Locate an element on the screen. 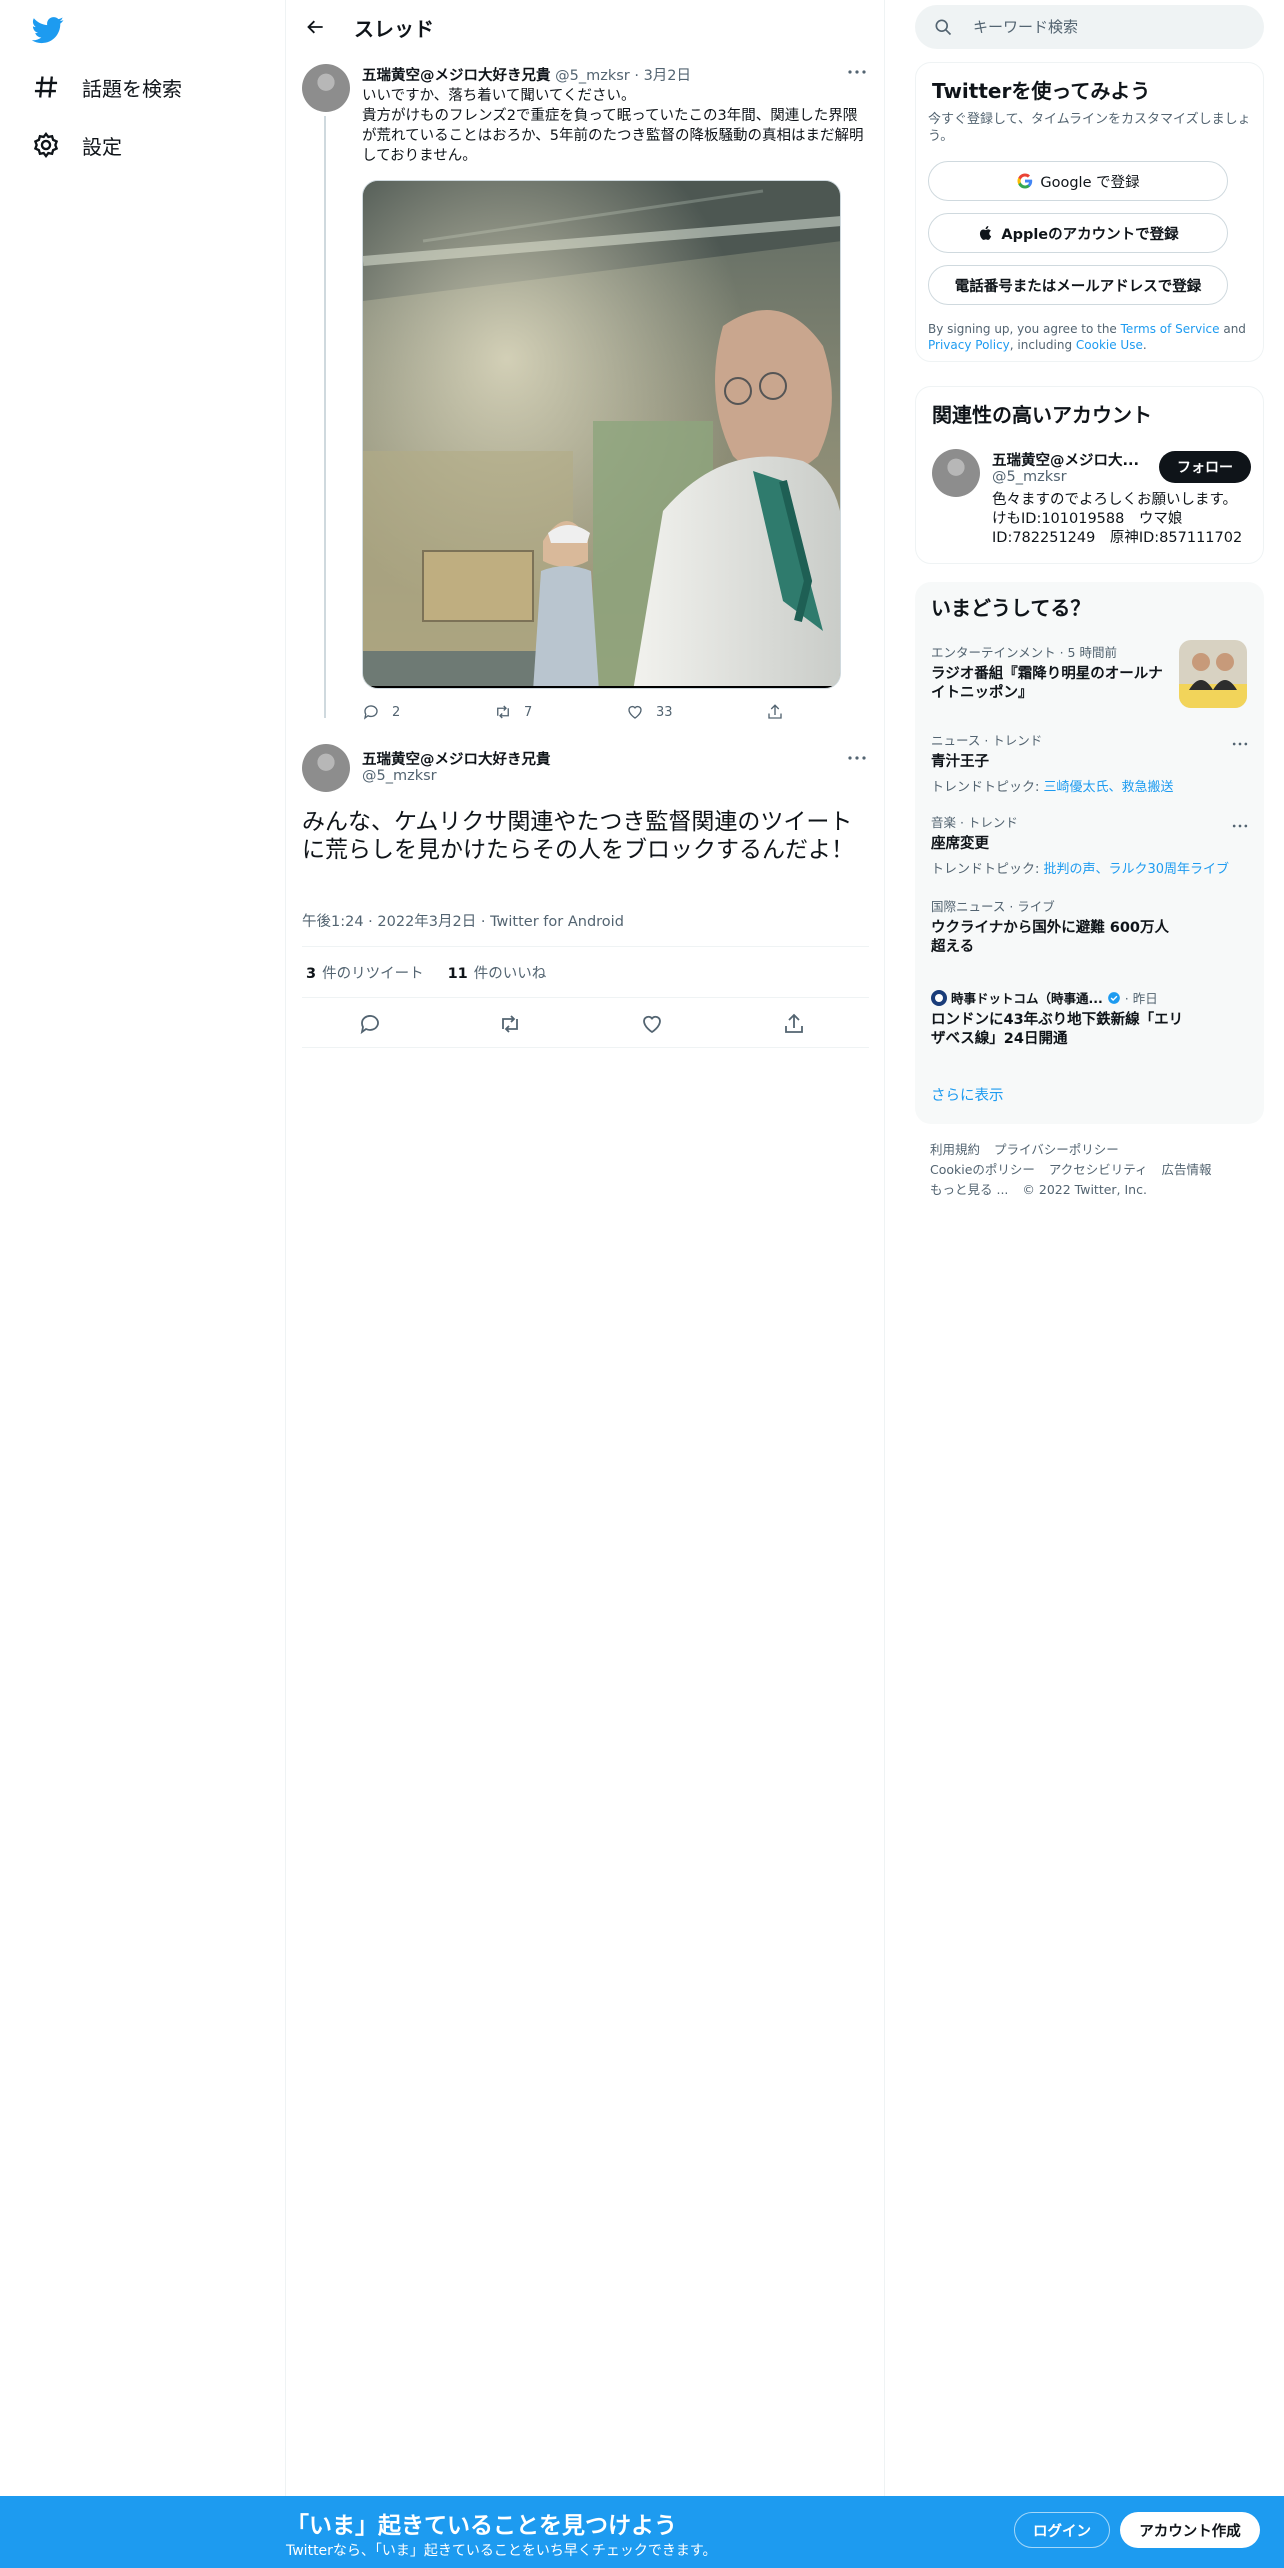  back-button is located at coordinates (316, 27).